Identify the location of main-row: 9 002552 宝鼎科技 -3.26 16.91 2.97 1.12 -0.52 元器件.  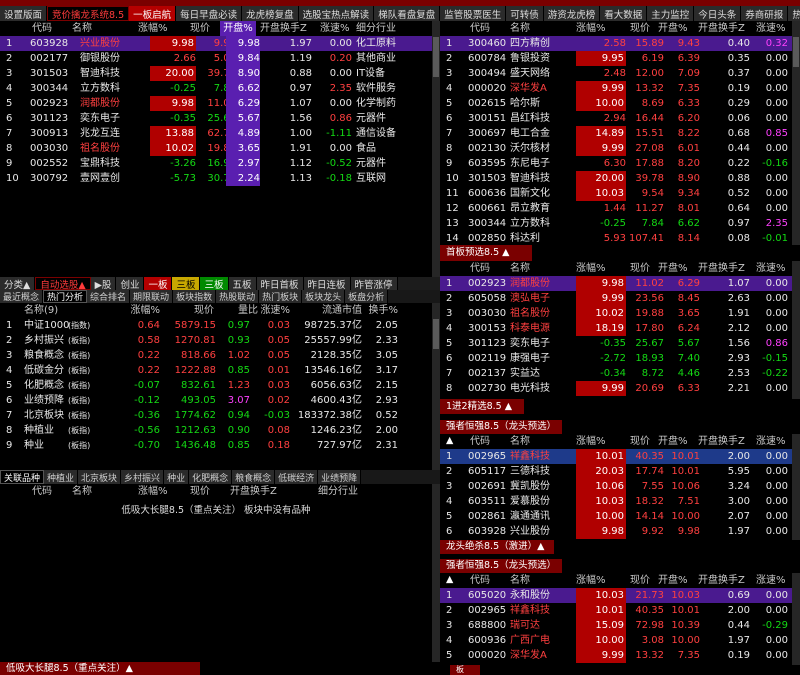
(220, 163).